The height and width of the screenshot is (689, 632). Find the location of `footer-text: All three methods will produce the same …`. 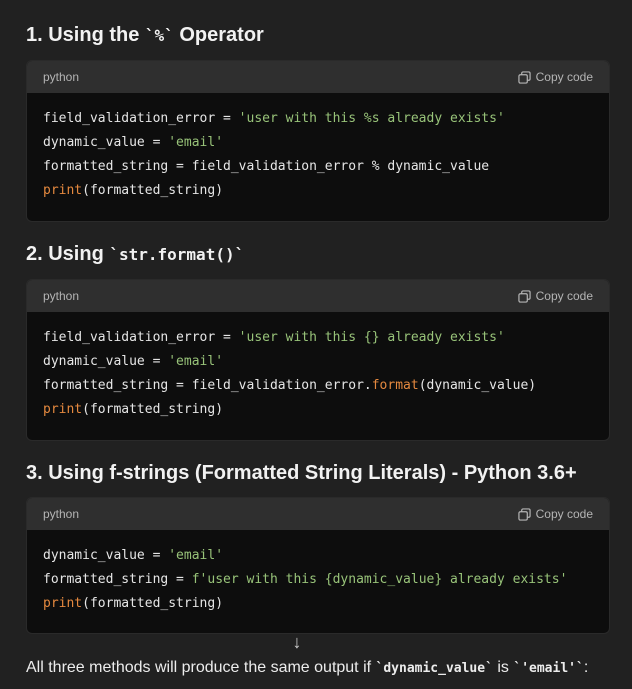

footer-text: All three methods will produce the same … is located at coordinates (307, 667).